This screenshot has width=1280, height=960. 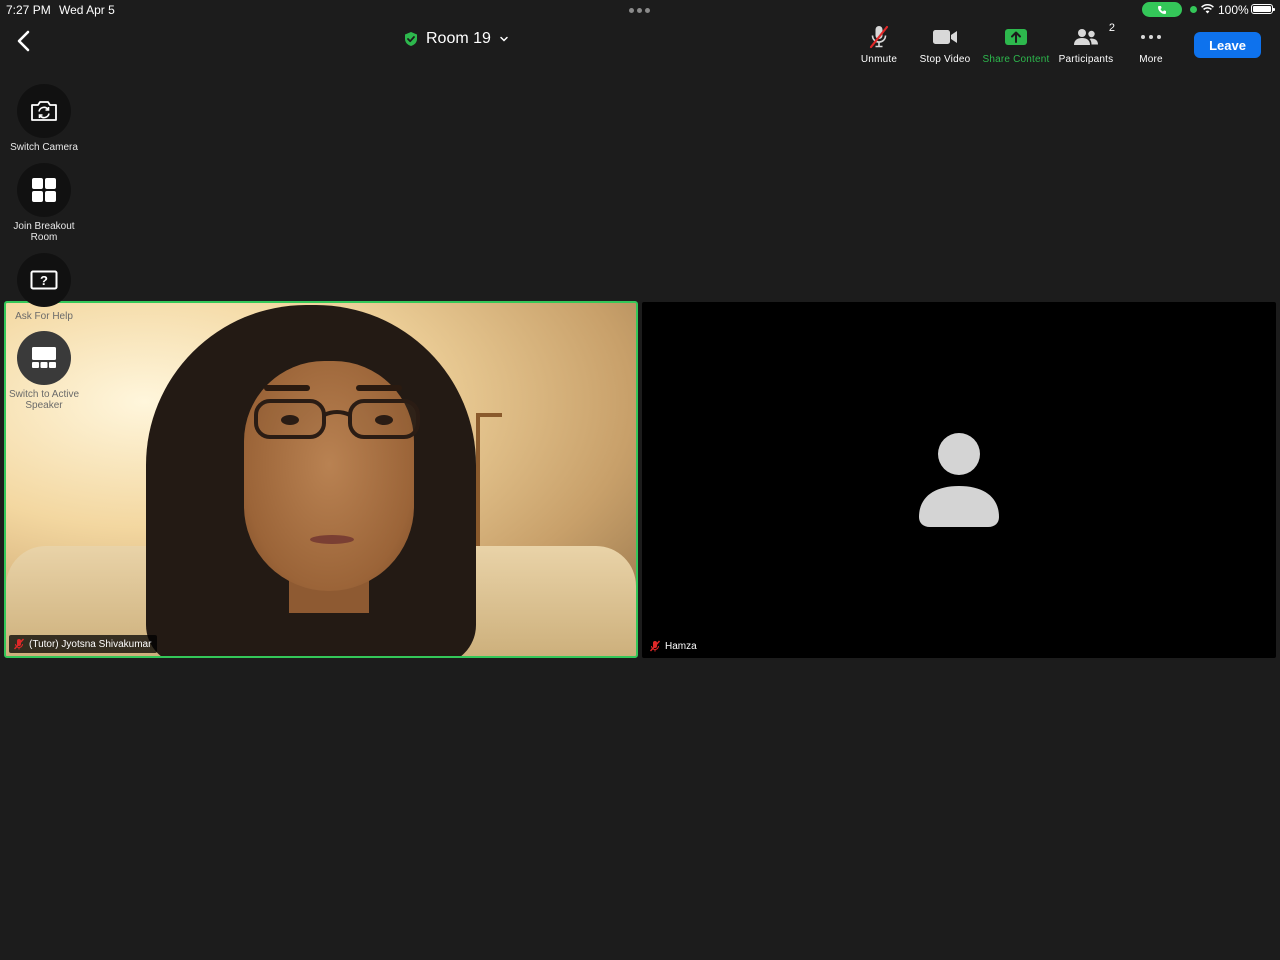 I want to click on share-content-button: Share Content, so click(x=1016, y=44).